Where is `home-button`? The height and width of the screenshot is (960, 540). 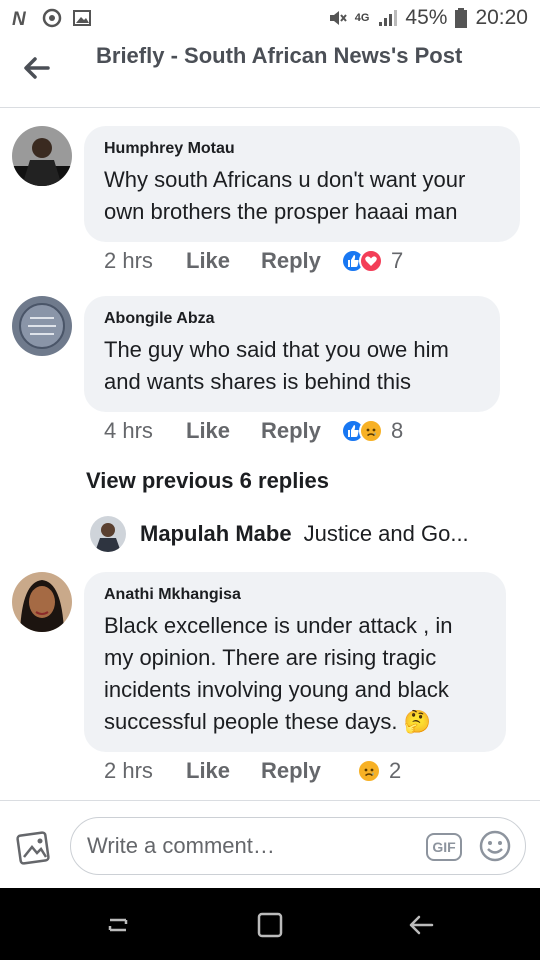
home-button is located at coordinates (270, 925).